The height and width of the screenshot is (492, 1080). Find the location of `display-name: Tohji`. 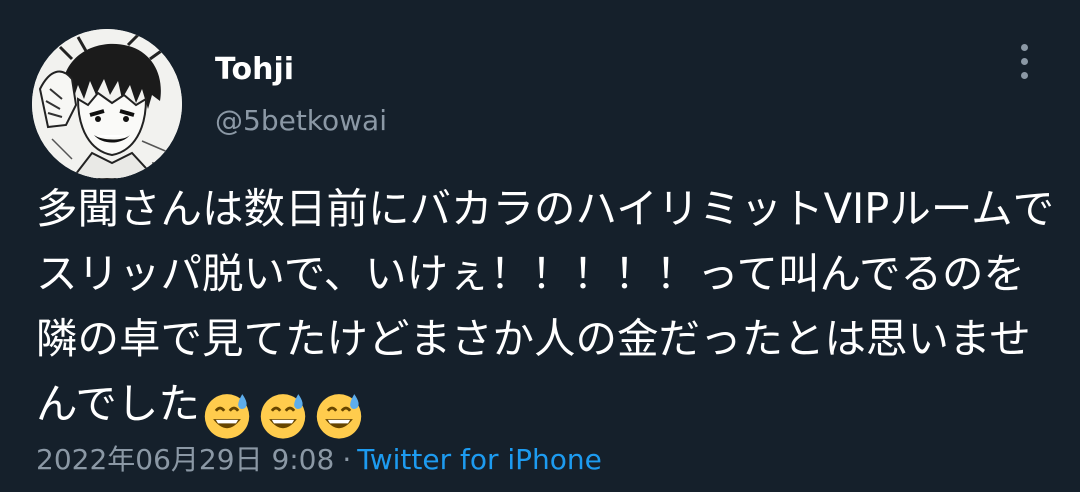

display-name: Tohji is located at coordinates (254, 70).